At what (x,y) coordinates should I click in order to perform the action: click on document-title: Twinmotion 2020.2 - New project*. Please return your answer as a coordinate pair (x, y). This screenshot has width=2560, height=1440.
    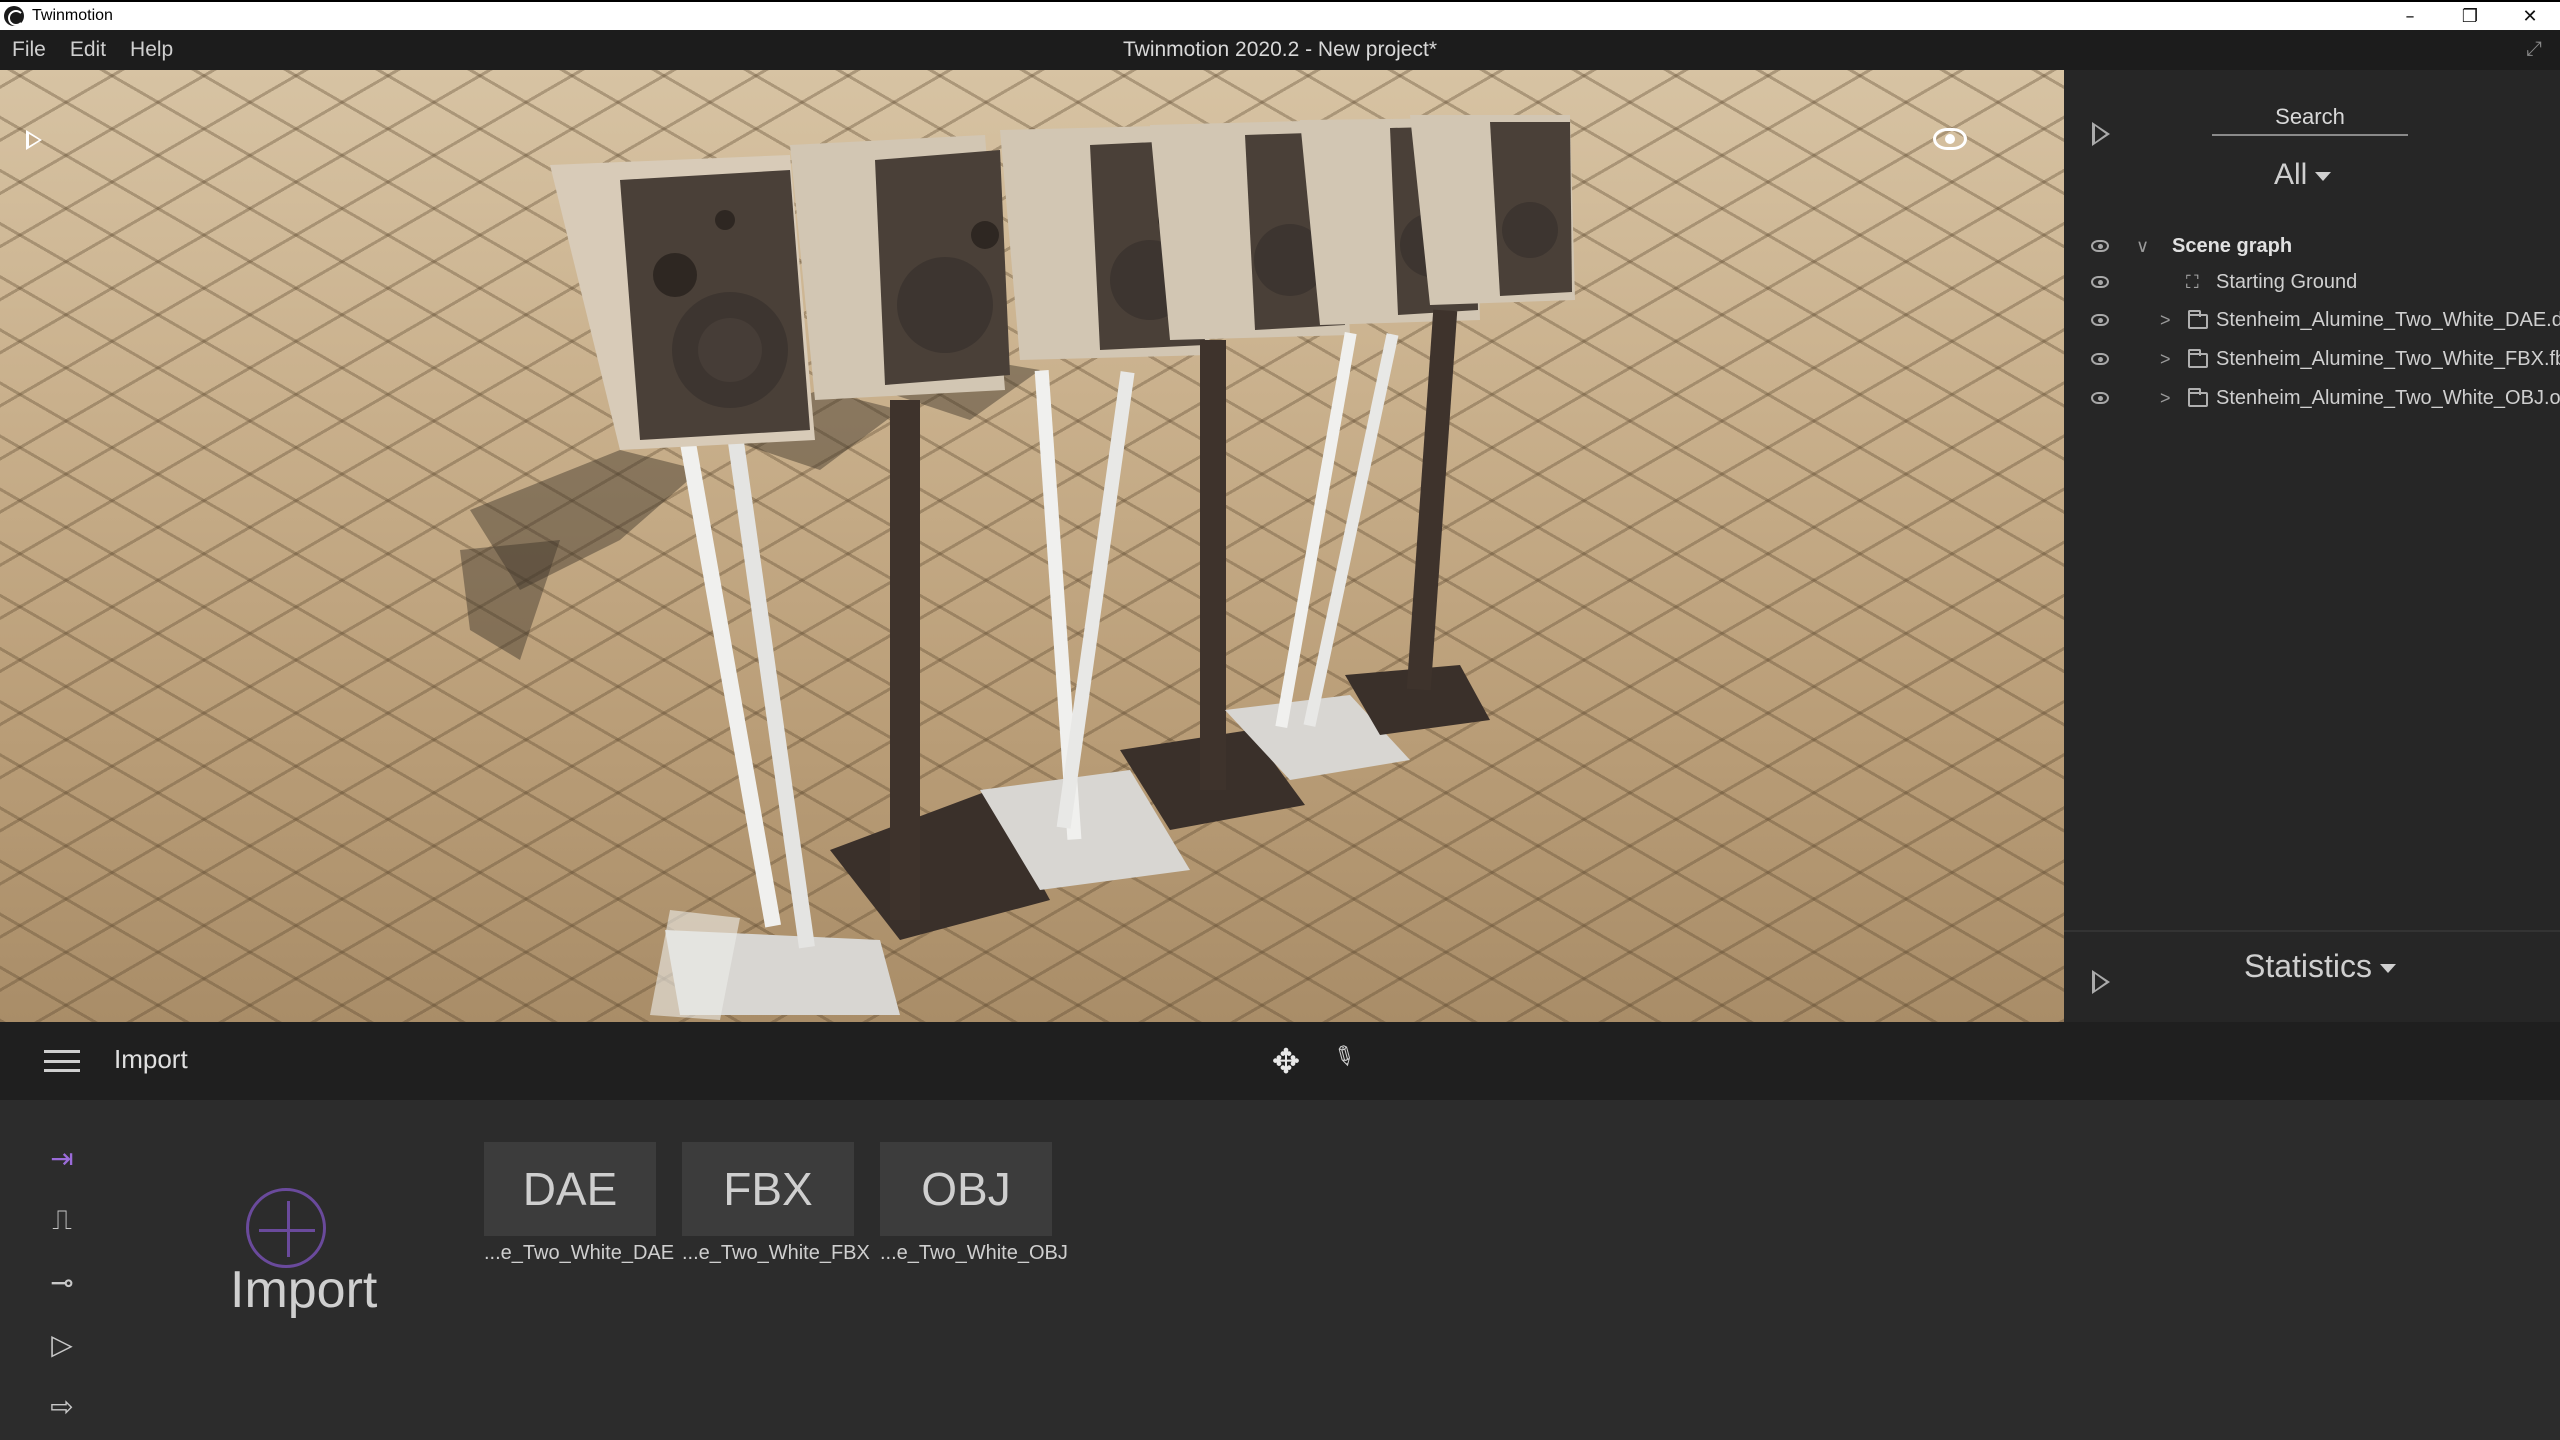
    Looking at the image, I should click on (1280, 49).